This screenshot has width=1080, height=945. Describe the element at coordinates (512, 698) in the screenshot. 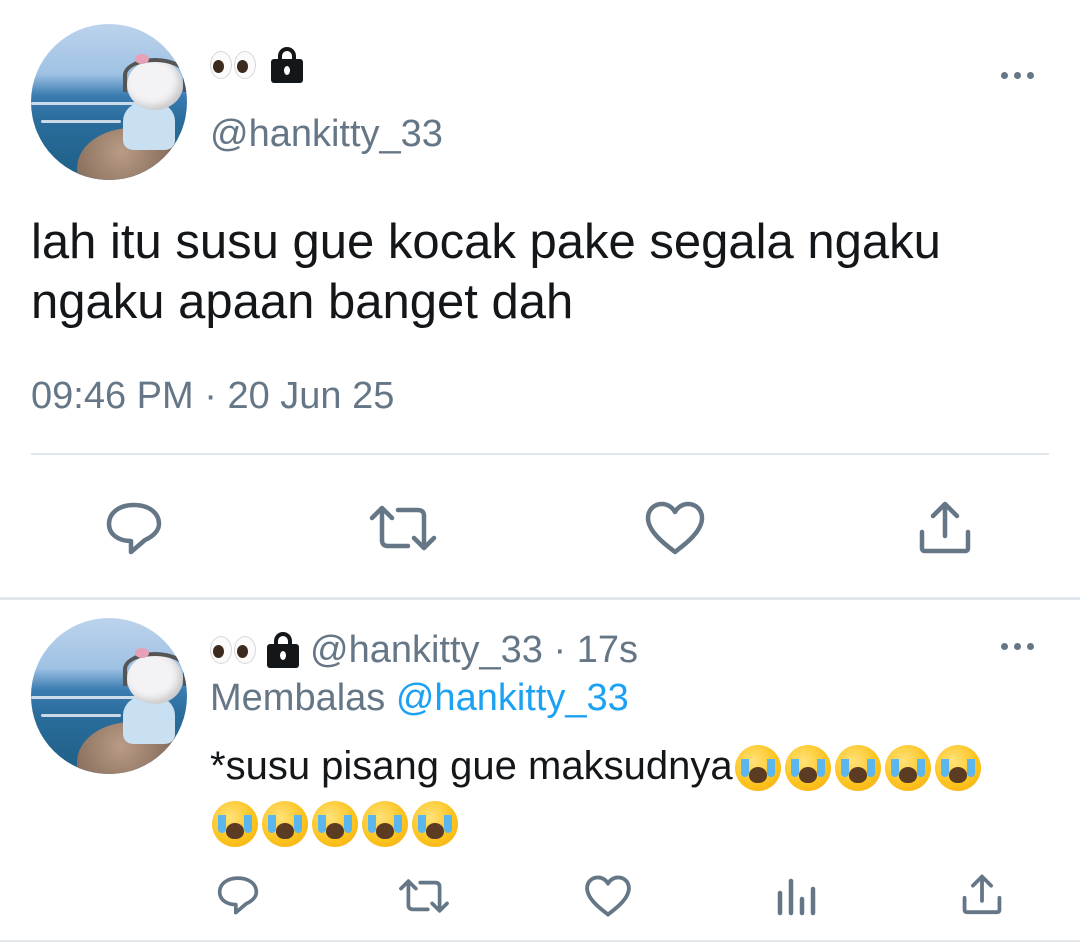

I see `replying-to-link: @hankitty_33` at that location.